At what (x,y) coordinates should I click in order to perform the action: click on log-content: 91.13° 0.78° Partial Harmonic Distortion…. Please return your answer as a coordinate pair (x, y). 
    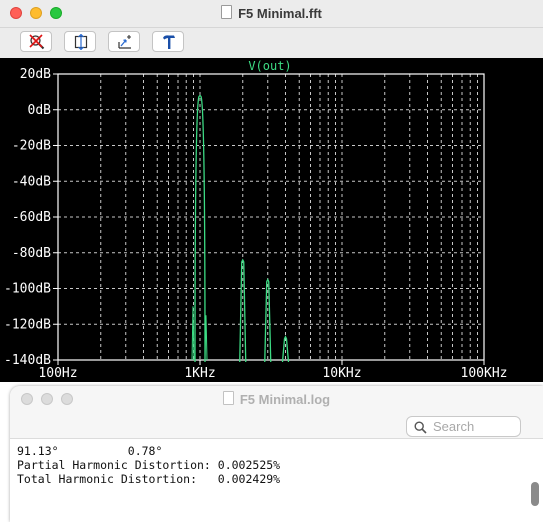
    Looking at the image, I should click on (148, 465).